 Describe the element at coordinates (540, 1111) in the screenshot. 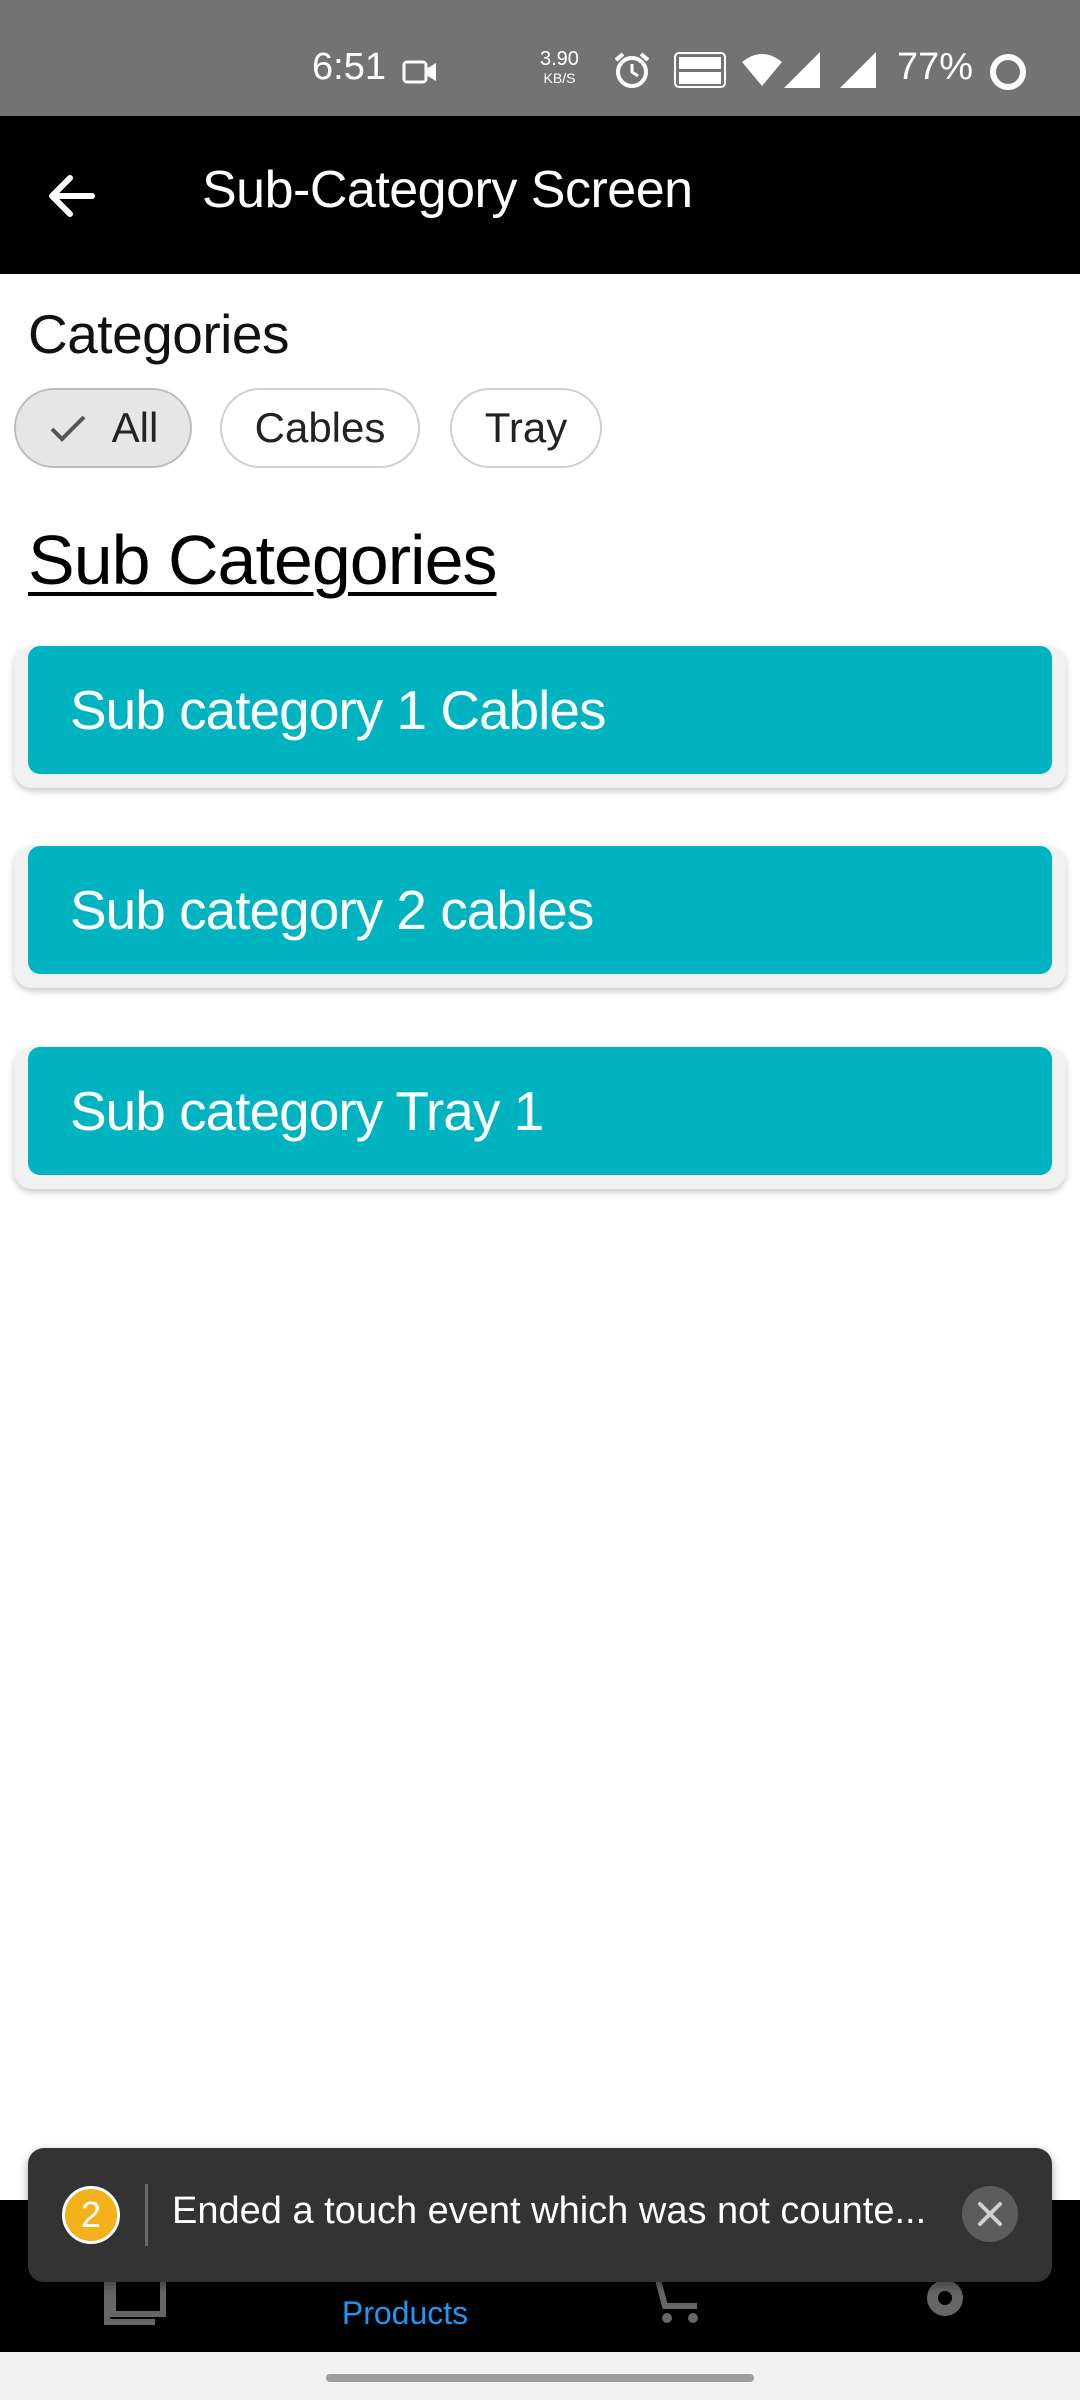

I see `sub-category-card: Sub category Tray 1` at that location.